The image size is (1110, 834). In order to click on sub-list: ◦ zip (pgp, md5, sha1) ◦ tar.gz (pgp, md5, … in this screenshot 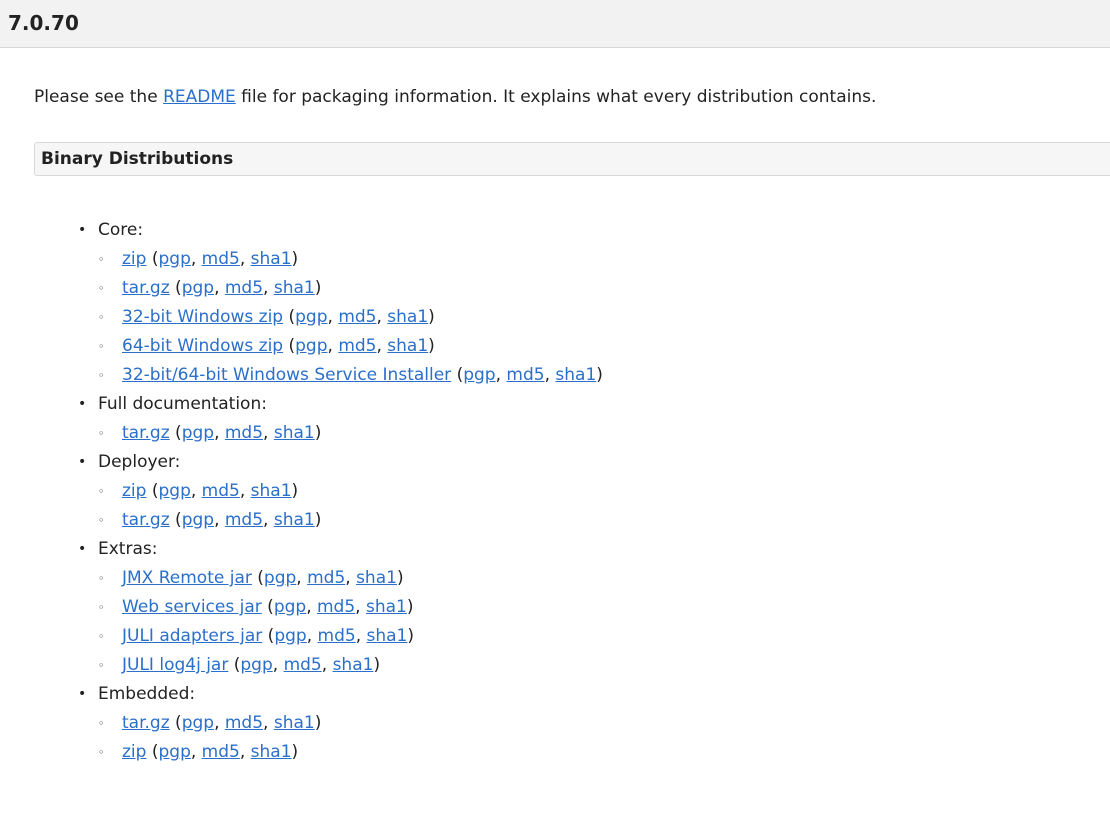, I will do `click(350, 317)`.